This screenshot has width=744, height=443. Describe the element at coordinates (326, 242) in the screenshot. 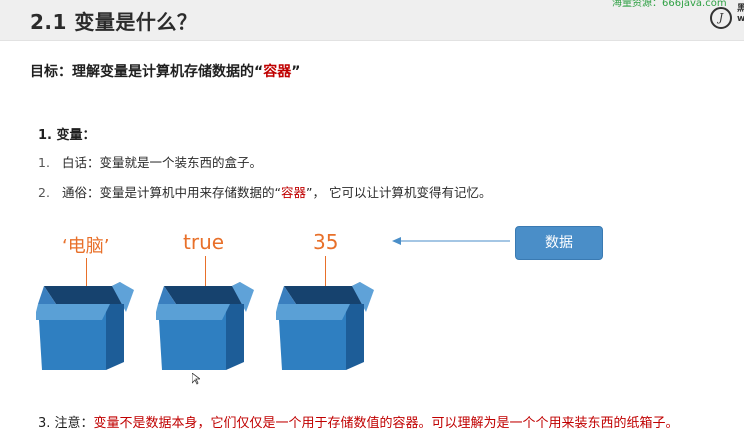

I see `box-label-35: 35` at that location.